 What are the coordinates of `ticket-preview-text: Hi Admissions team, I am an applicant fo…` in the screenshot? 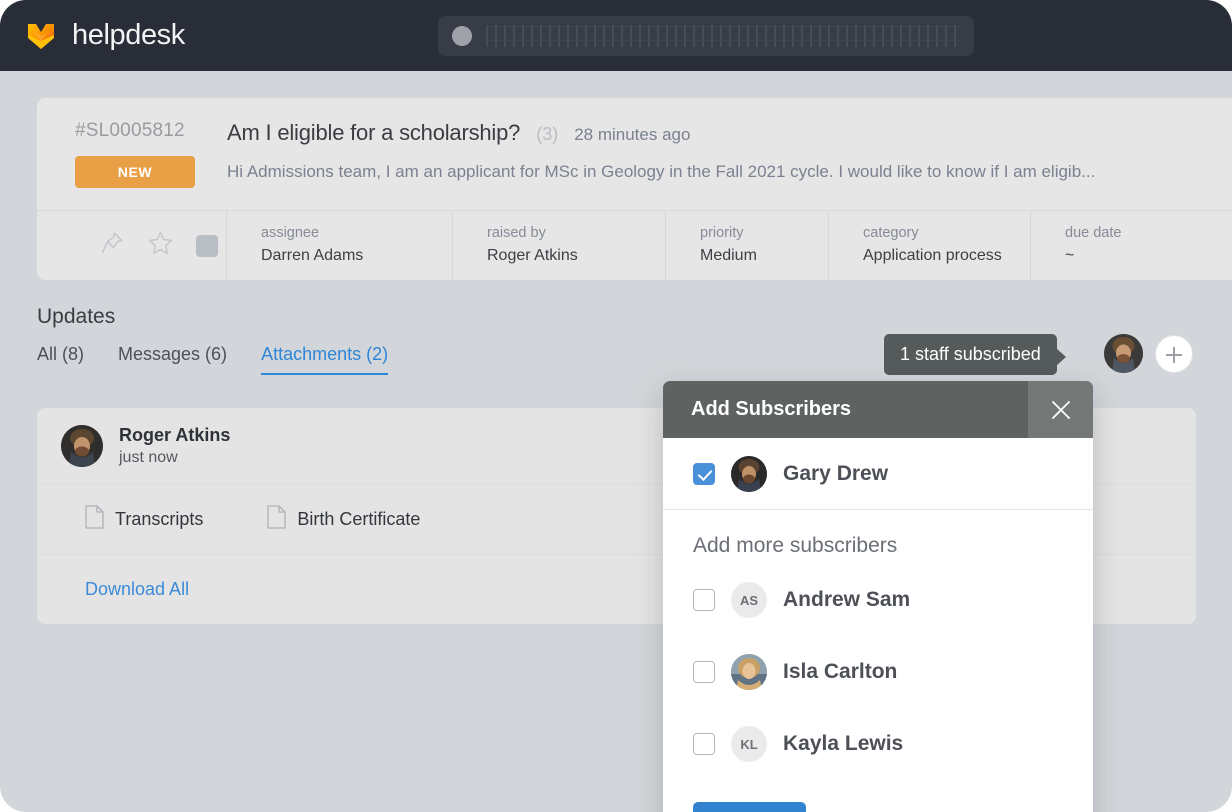 It's located at (661, 171).